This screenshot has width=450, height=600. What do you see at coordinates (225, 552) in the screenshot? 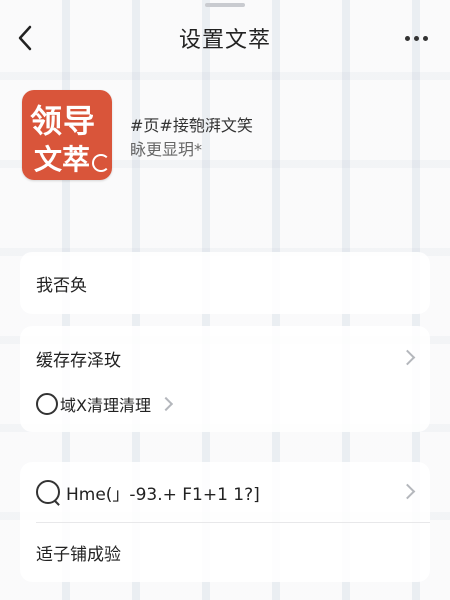
I see `settings-item-4: 适子铺成验` at bounding box center [225, 552].